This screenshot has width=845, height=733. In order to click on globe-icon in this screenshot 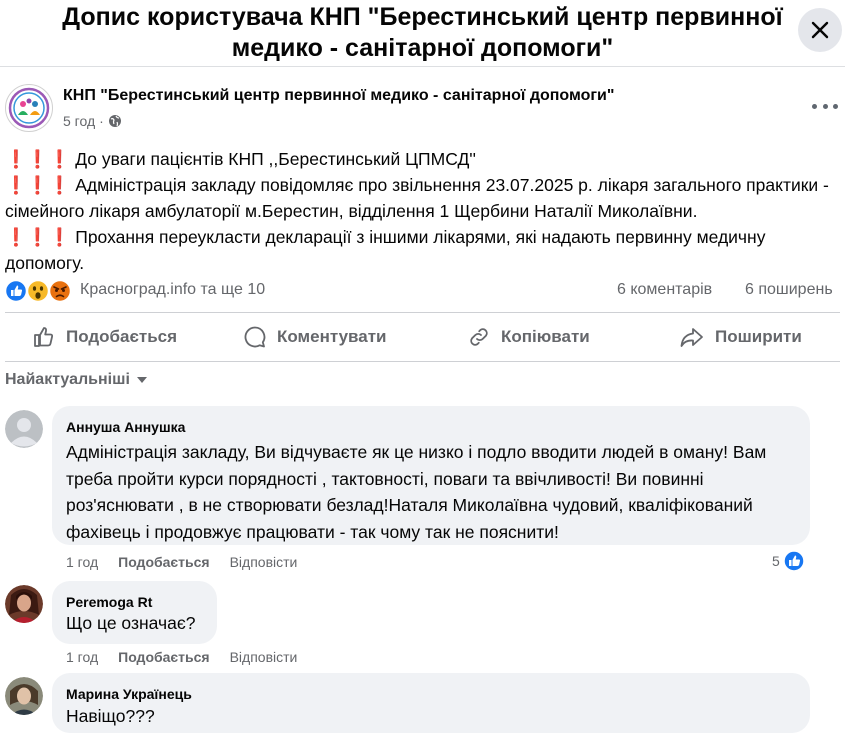, I will do `click(115, 121)`.